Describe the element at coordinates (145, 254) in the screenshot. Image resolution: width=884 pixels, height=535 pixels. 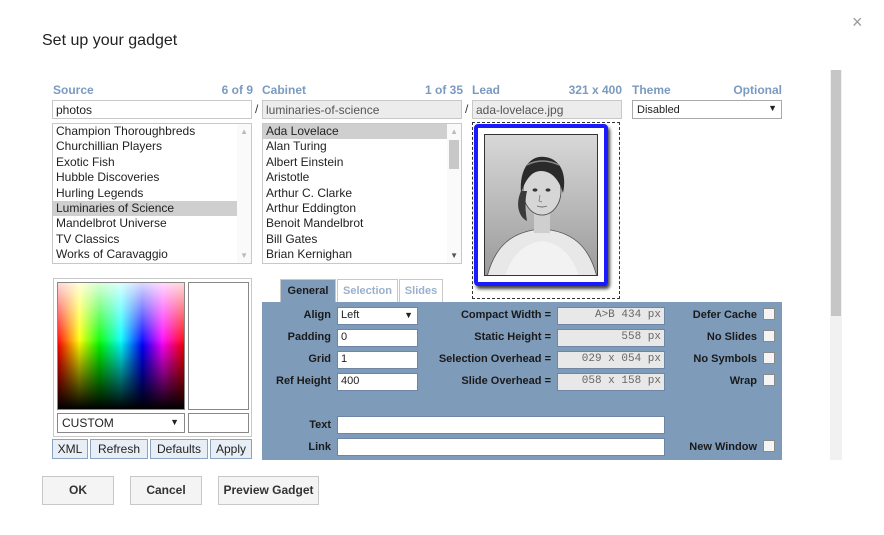
I see `list-item: Works of Caravaggio` at that location.